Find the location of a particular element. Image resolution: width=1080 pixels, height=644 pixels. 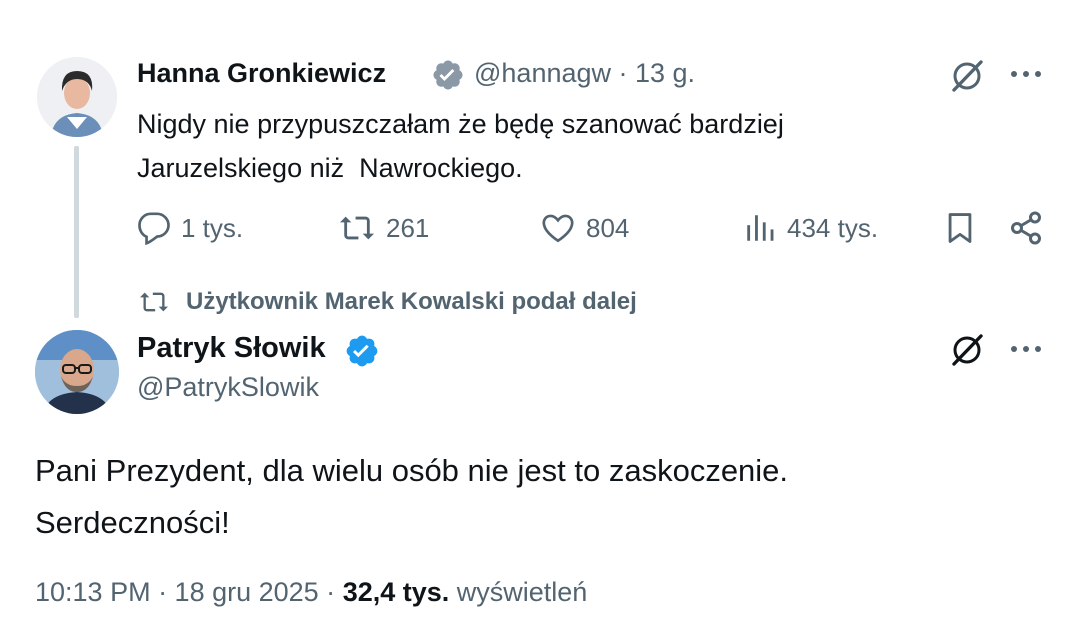

views-label: wyświetleń is located at coordinates (518, 592).